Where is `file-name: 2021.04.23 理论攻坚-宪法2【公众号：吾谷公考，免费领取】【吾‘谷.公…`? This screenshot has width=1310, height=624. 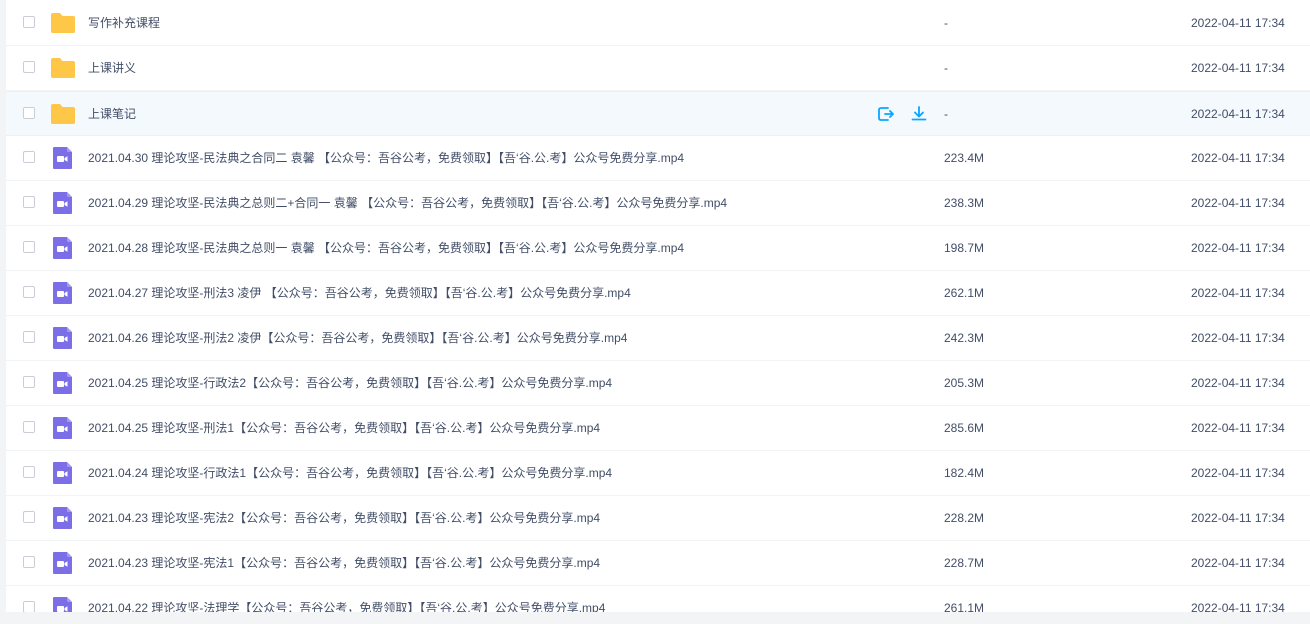
file-name: 2021.04.23 理论攻坚-宪法2【公众号：吾谷公考，免费领取】【吾‘谷.公… is located at coordinates (344, 518).